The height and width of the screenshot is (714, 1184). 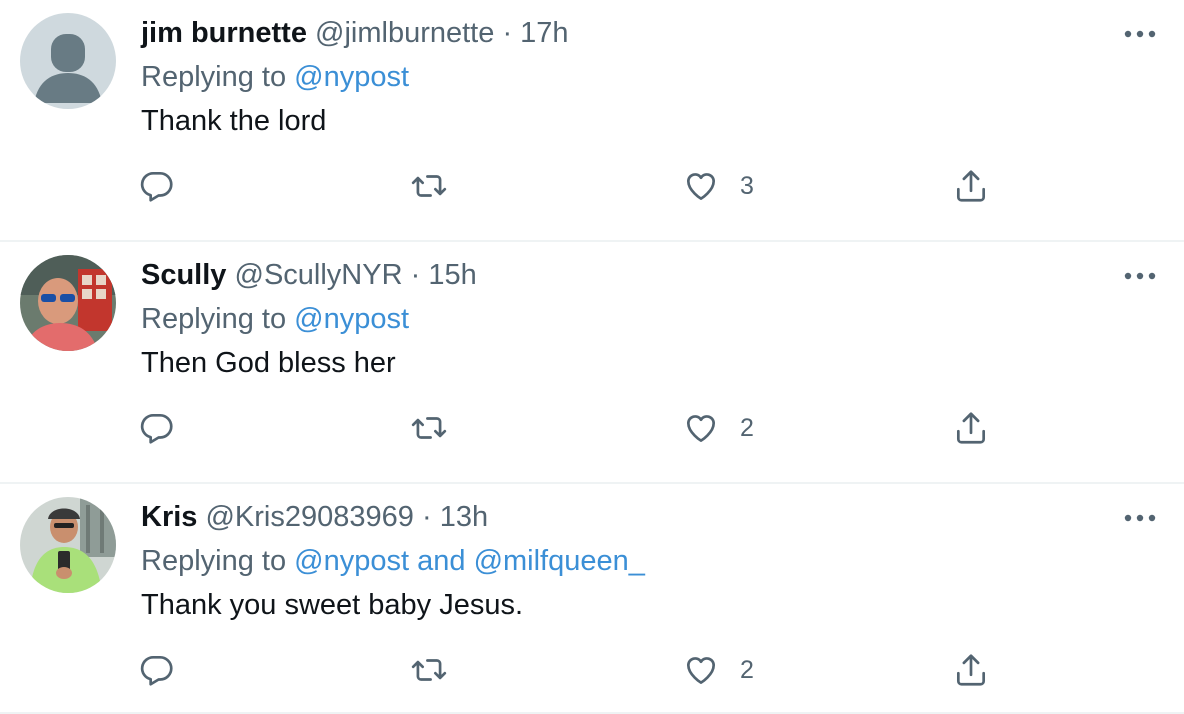 What do you see at coordinates (452, 275) in the screenshot?
I see `timestamp: 15h` at bounding box center [452, 275].